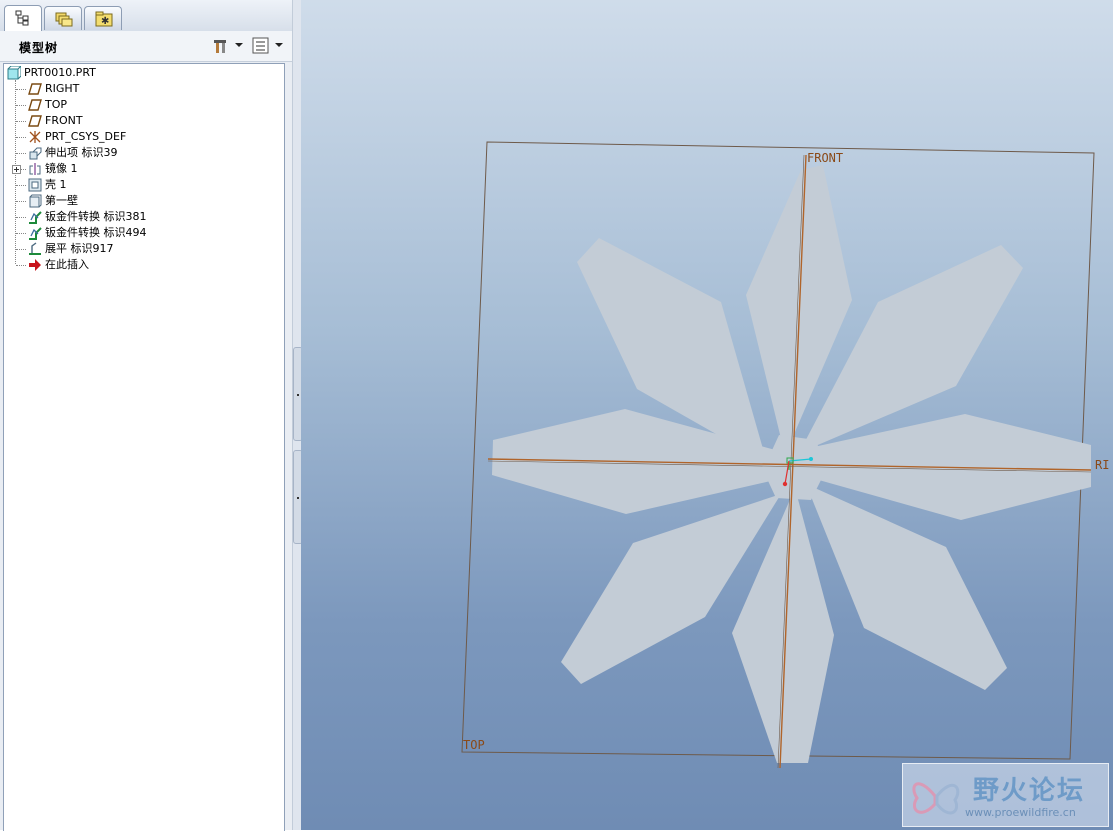 The image size is (1113, 831). What do you see at coordinates (62, 88) in the screenshot?
I see `tree-item-label: RIGHT` at bounding box center [62, 88].